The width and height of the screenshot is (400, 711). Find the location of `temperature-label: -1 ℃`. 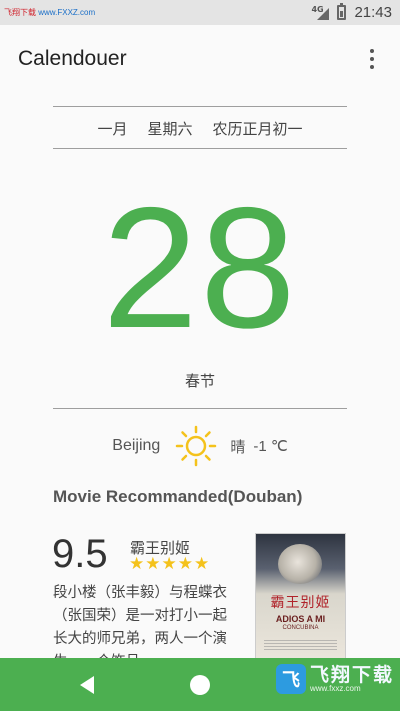

temperature-label: -1 ℃ is located at coordinates (270, 446).